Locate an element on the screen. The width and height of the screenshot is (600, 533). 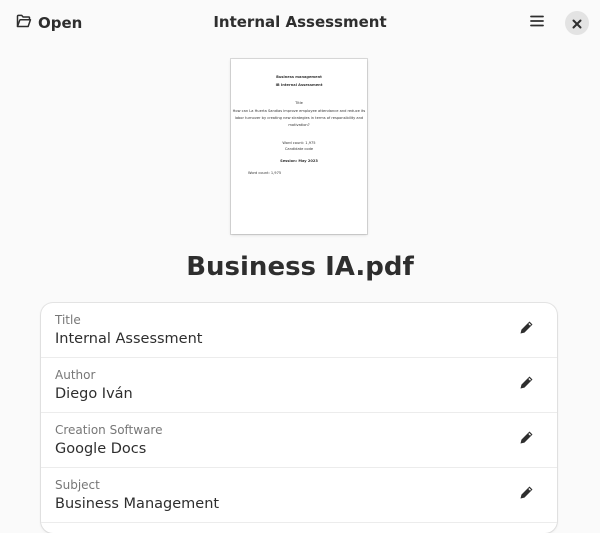
close-icon is located at coordinates (577, 23).